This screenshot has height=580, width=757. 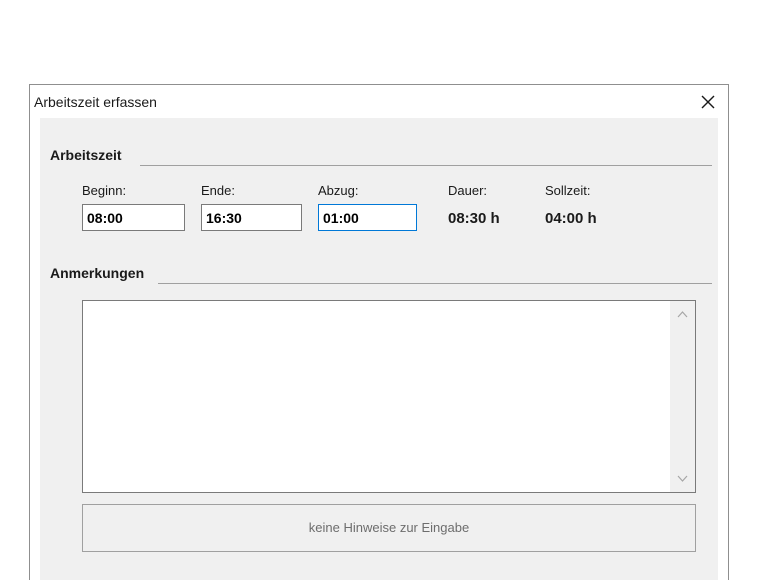 I want to click on close-icon, so click(x=708, y=102).